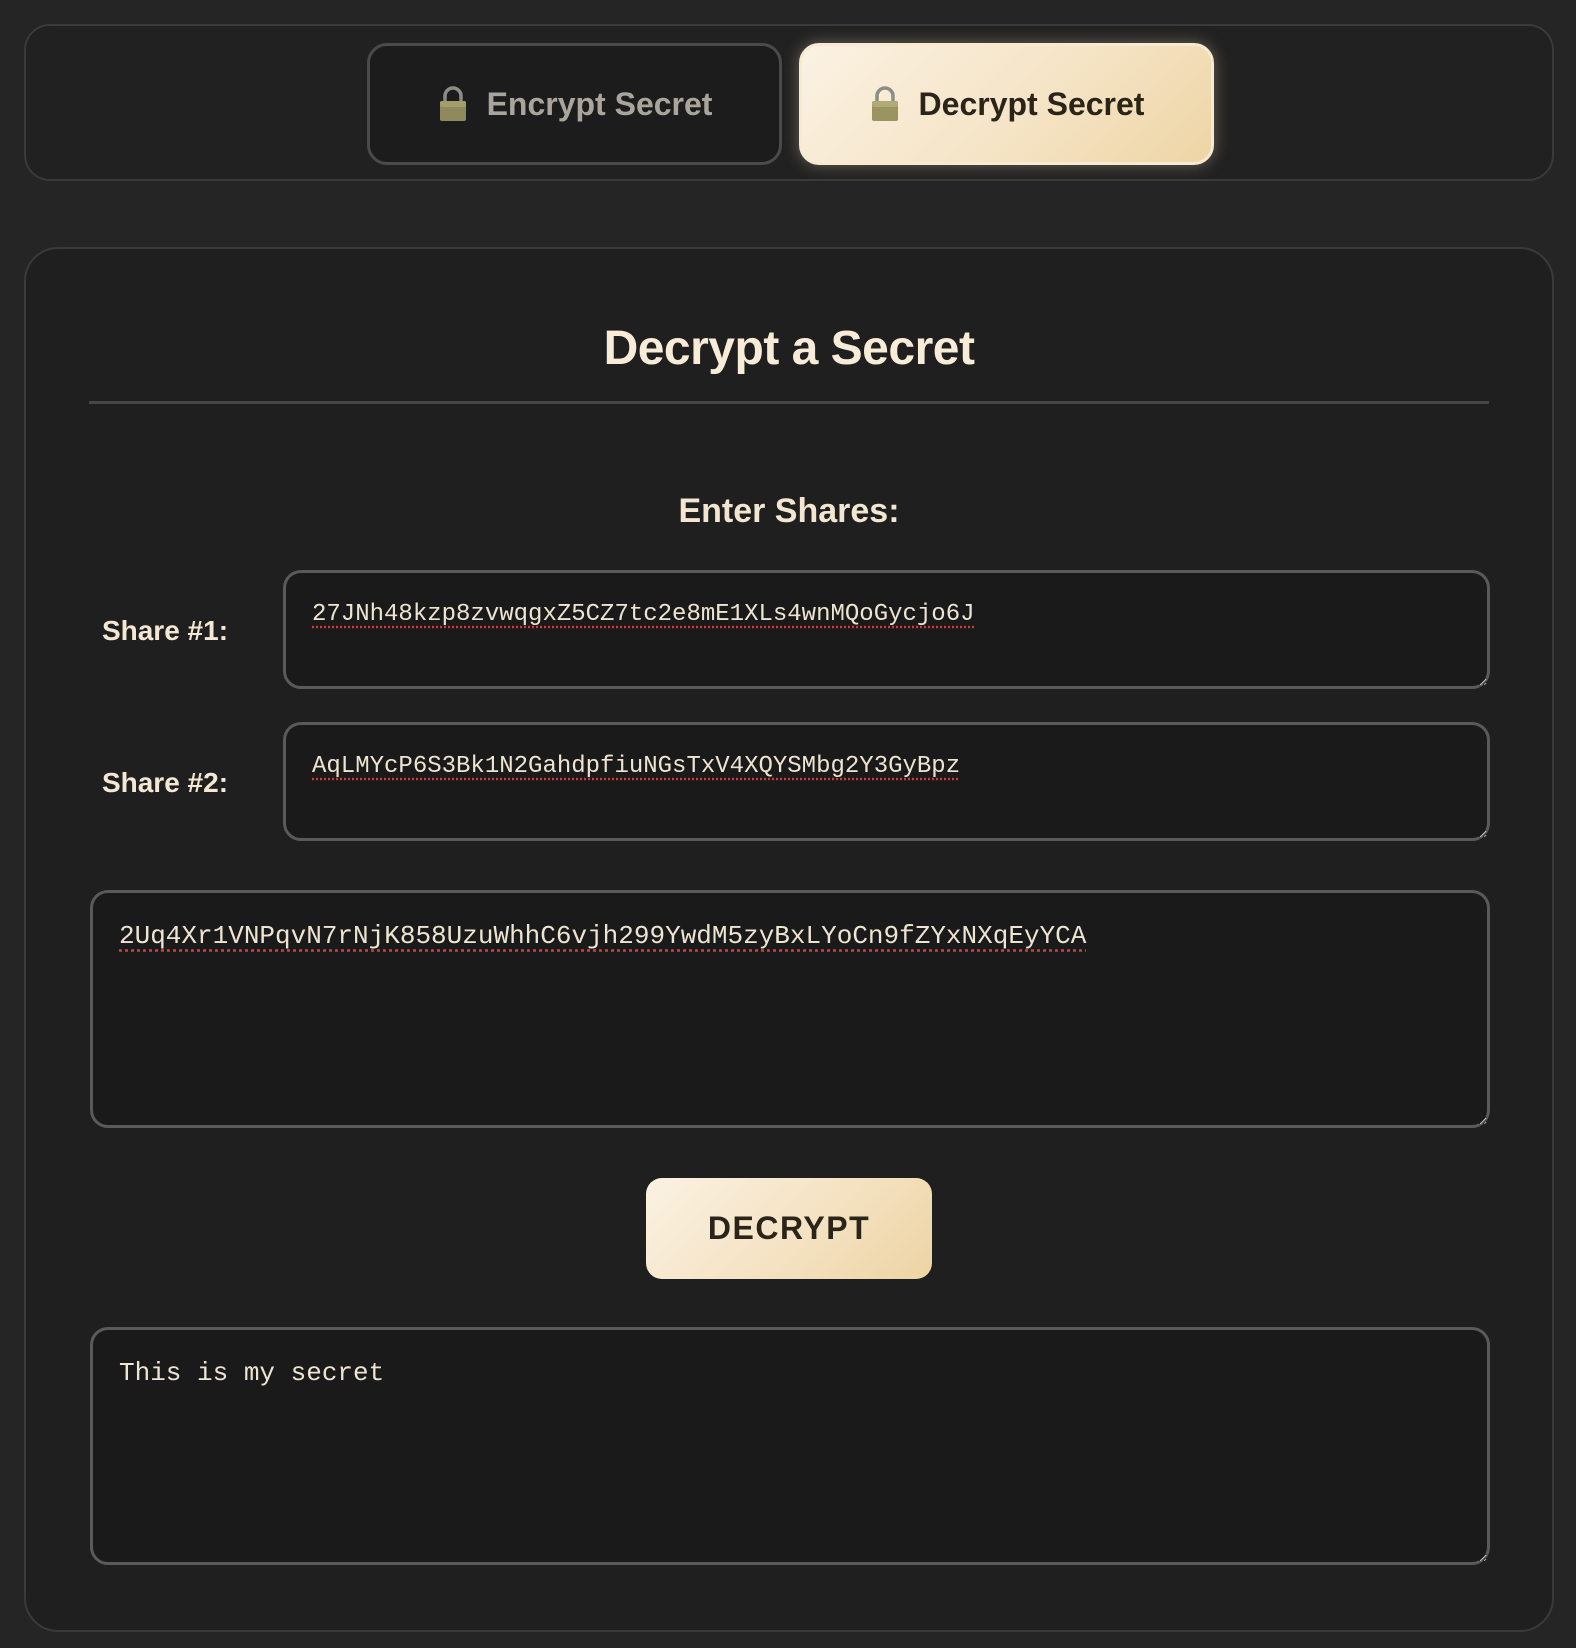 This screenshot has width=1576, height=1648. What do you see at coordinates (1031, 103) in the screenshot?
I see `tab-decrypt-label: Decrypt Secret` at bounding box center [1031, 103].